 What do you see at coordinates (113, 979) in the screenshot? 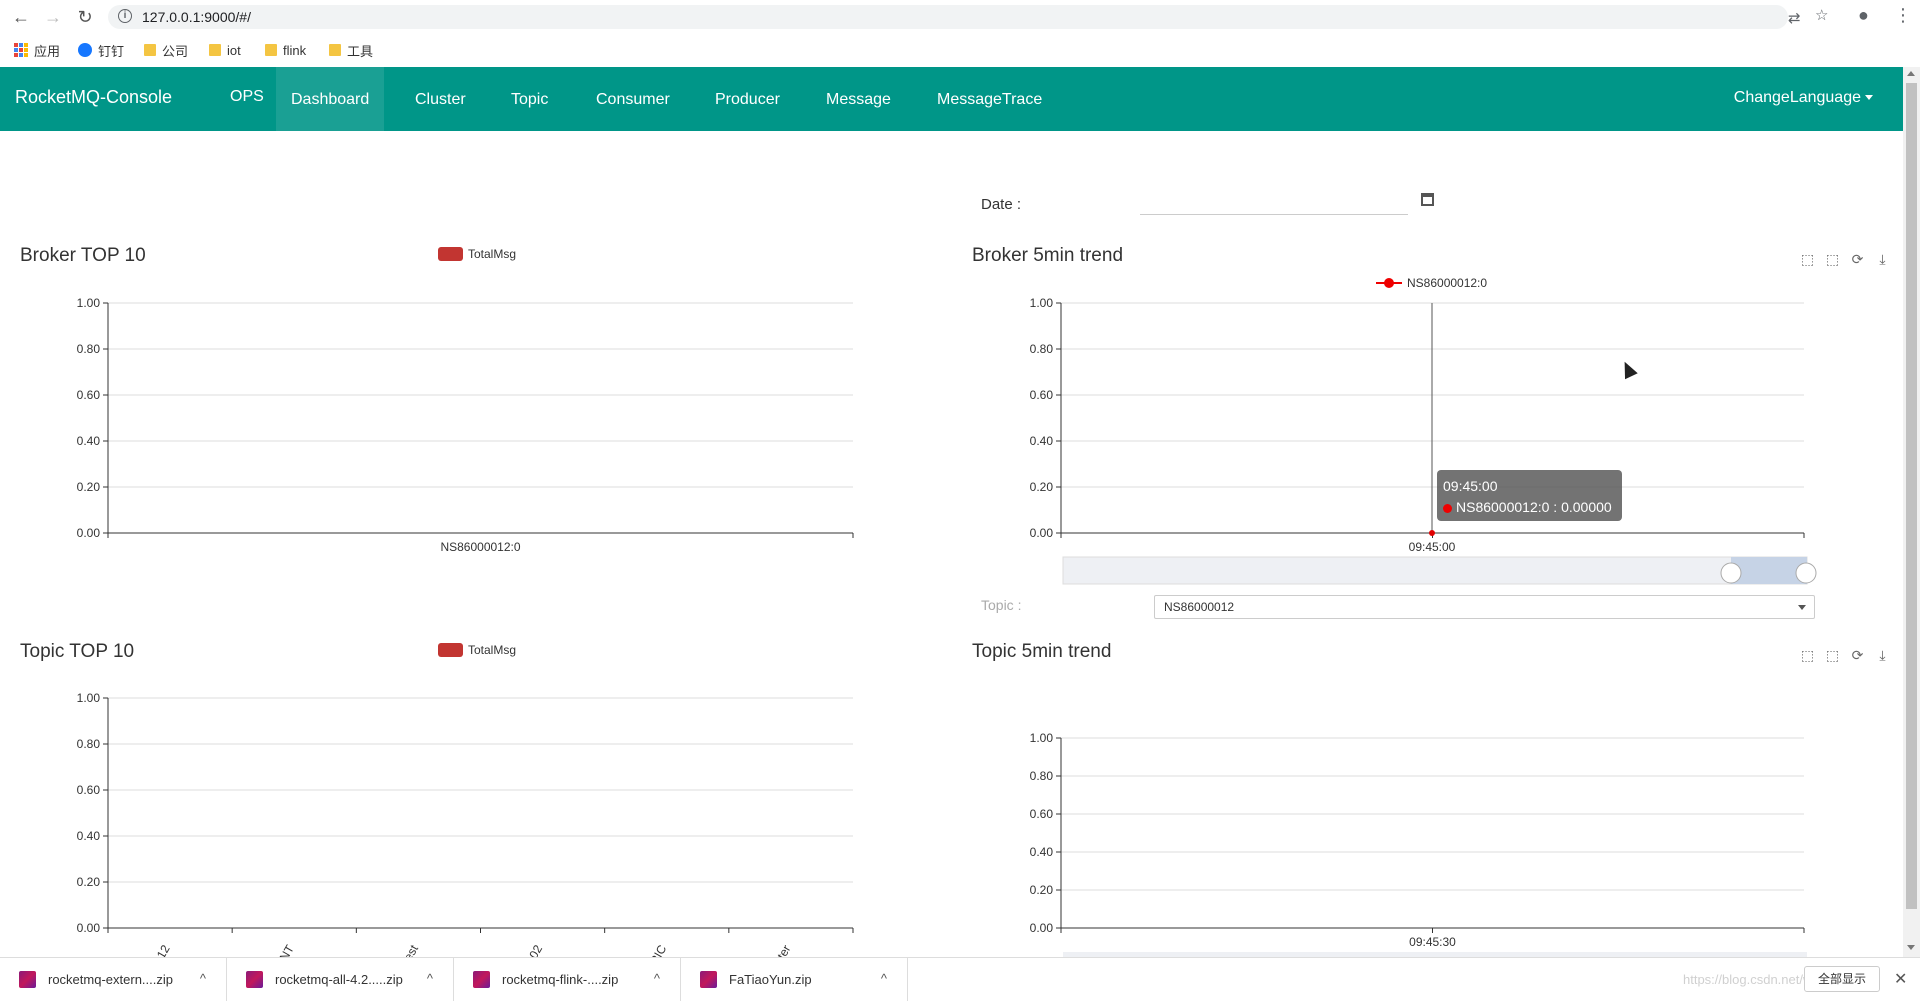
I see `download-item: rocketmq-extern....zip ^` at bounding box center [113, 979].